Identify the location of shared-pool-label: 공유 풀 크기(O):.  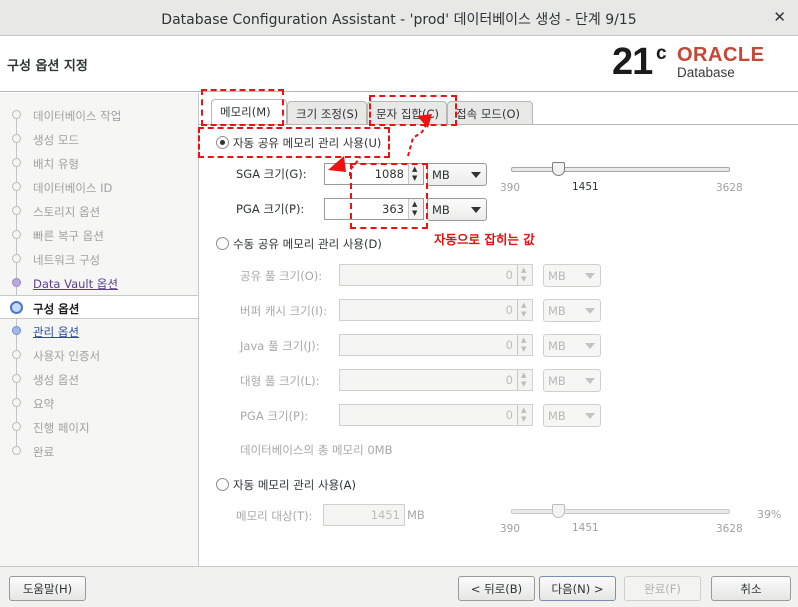
(281, 276).